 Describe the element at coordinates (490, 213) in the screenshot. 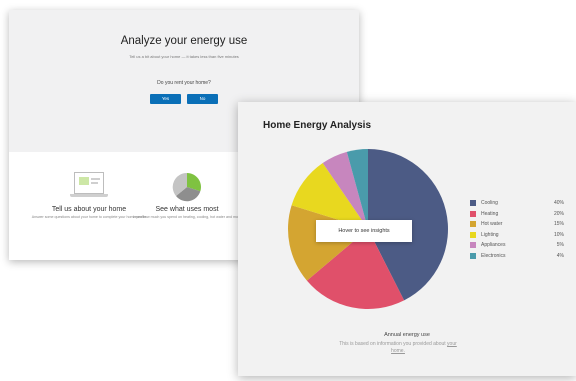

I see `legend-label: Heating` at that location.